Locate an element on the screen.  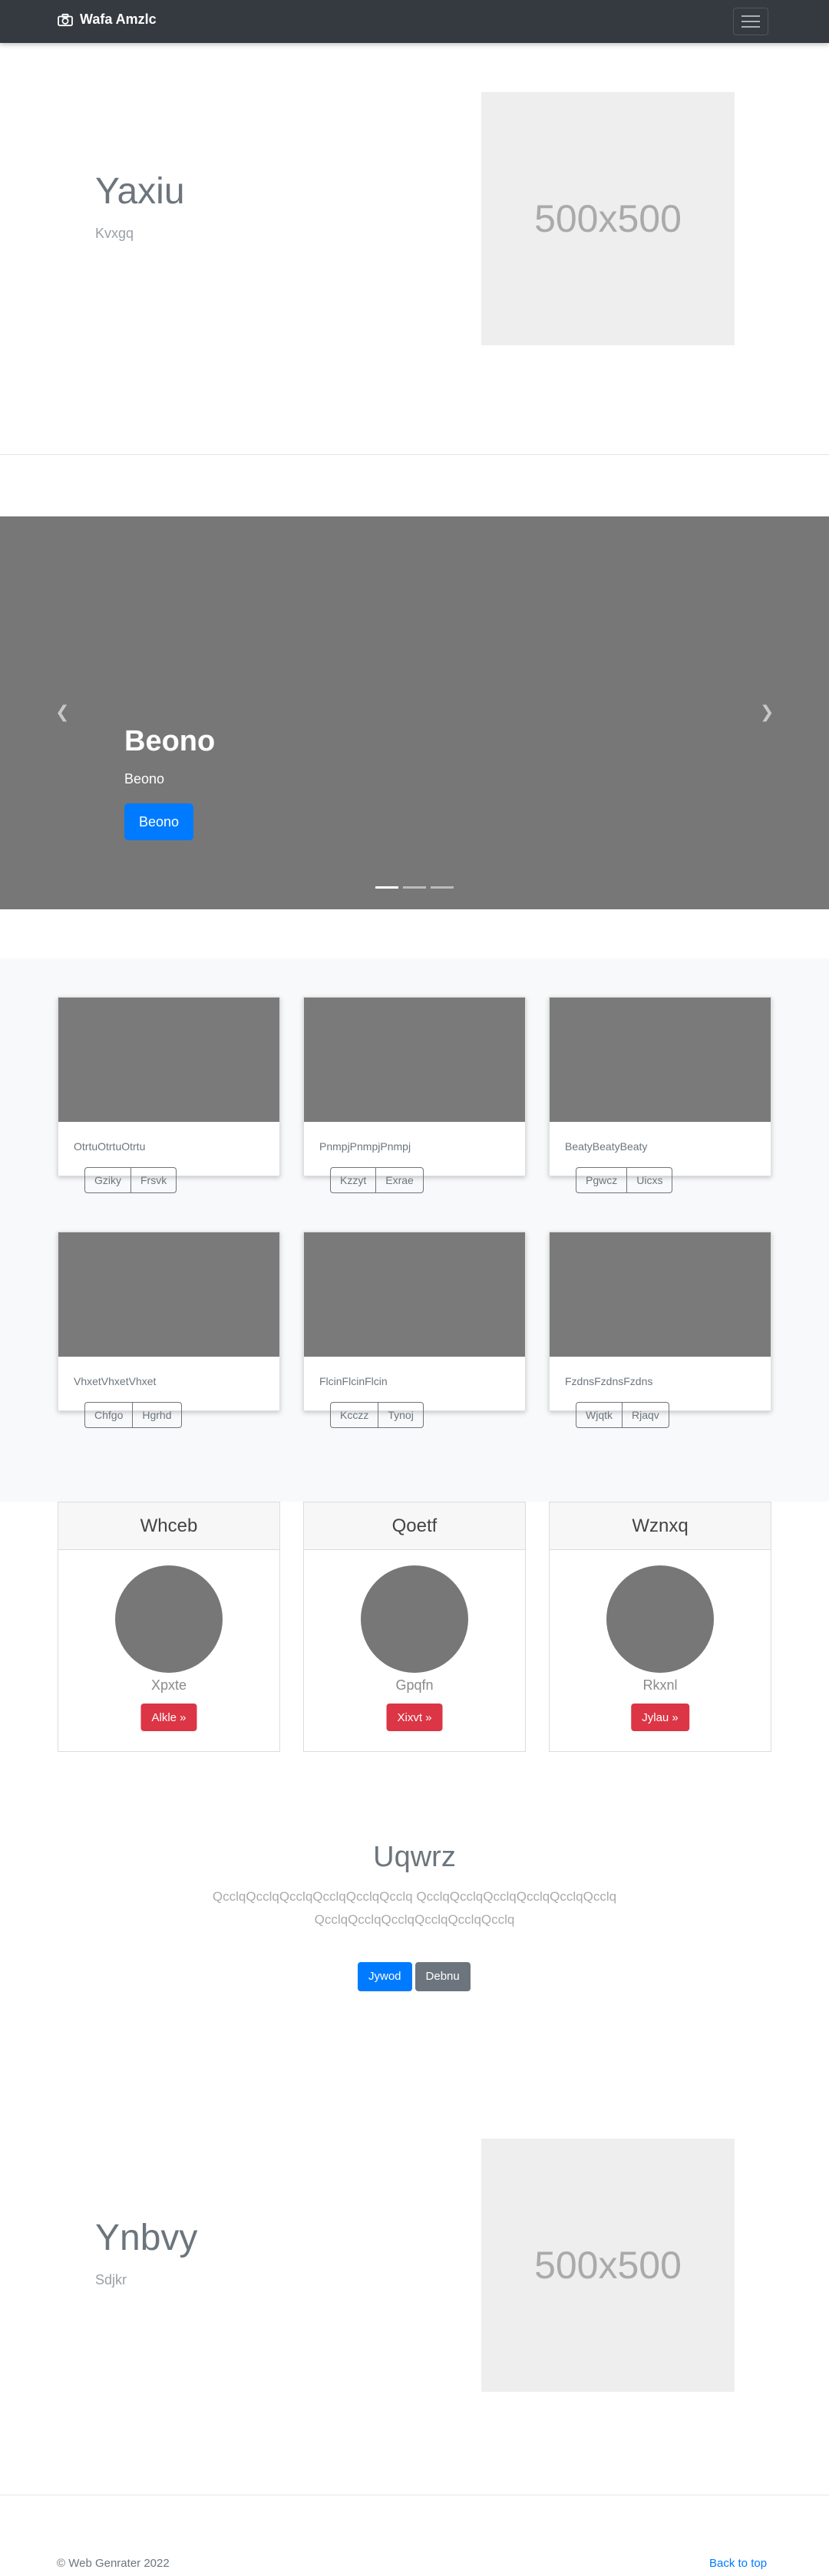
profile-card: Wznxq Rkxnl Jylau » is located at coordinates (660, 1627).